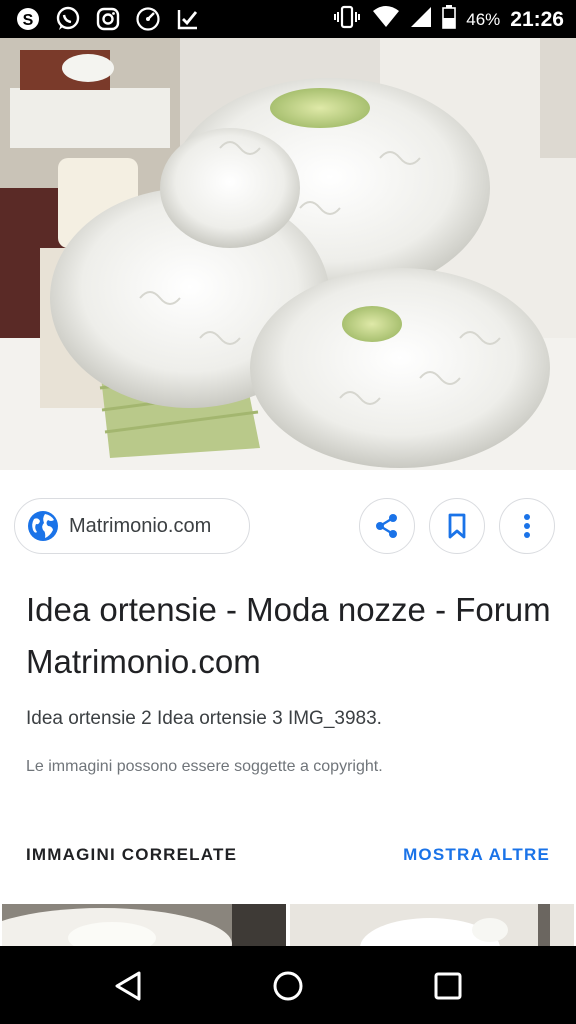 The width and height of the screenshot is (576, 1024). I want to click on vibrate-icon, so click(347, 19).